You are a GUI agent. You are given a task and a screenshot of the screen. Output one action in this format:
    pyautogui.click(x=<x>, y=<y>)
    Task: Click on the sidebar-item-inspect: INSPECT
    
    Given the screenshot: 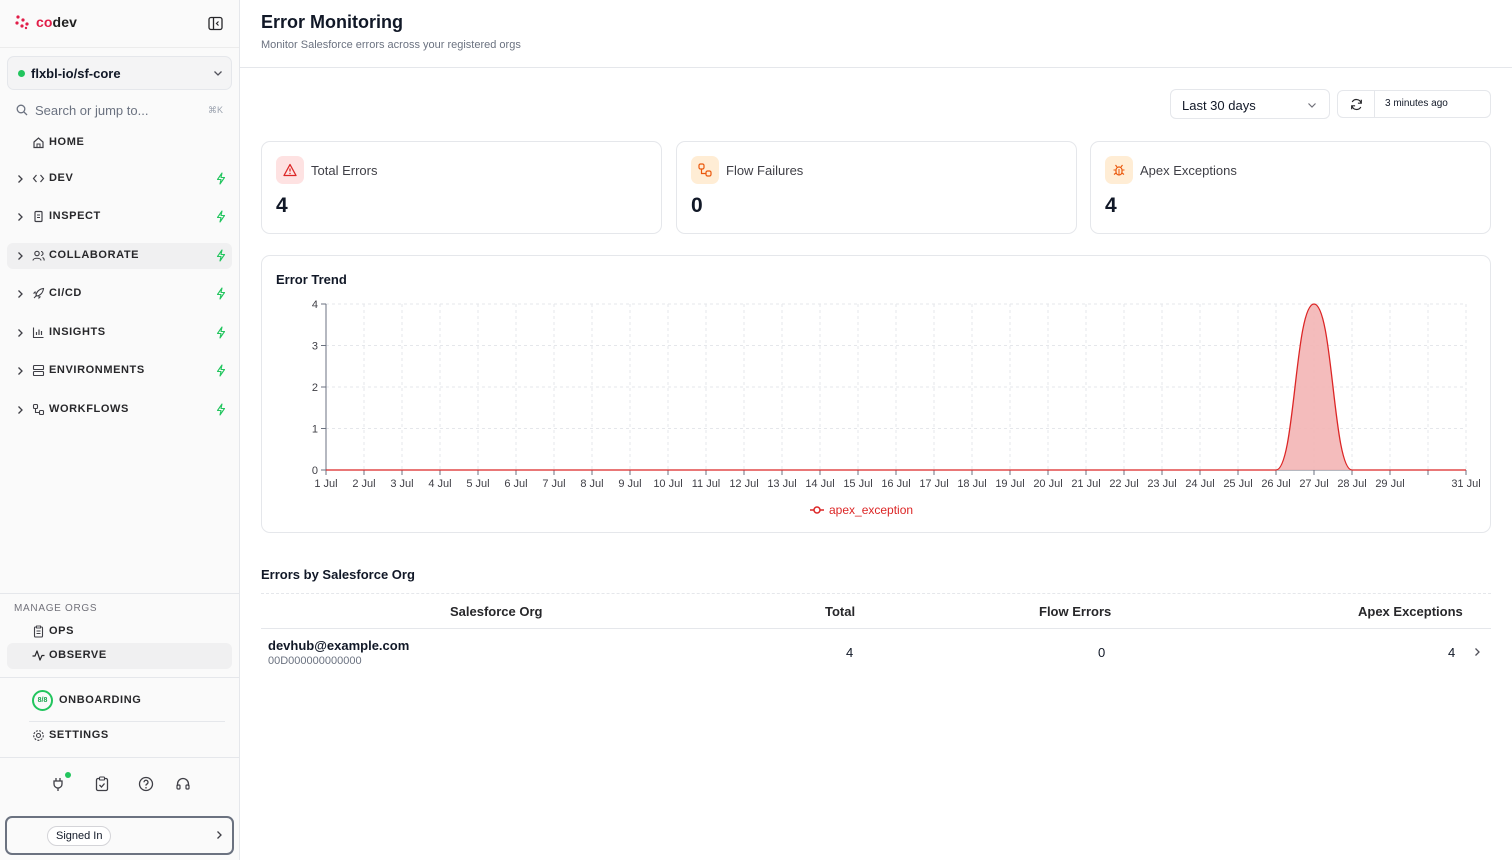 What is the action you would take?
    pyautogui.click(x=119, y=217)
    